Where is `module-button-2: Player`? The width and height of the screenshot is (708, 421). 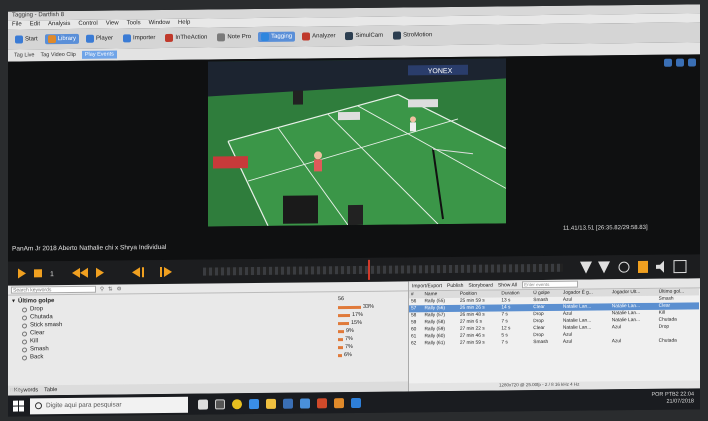
module-button-2: Player is located at coordinates (99, 38).